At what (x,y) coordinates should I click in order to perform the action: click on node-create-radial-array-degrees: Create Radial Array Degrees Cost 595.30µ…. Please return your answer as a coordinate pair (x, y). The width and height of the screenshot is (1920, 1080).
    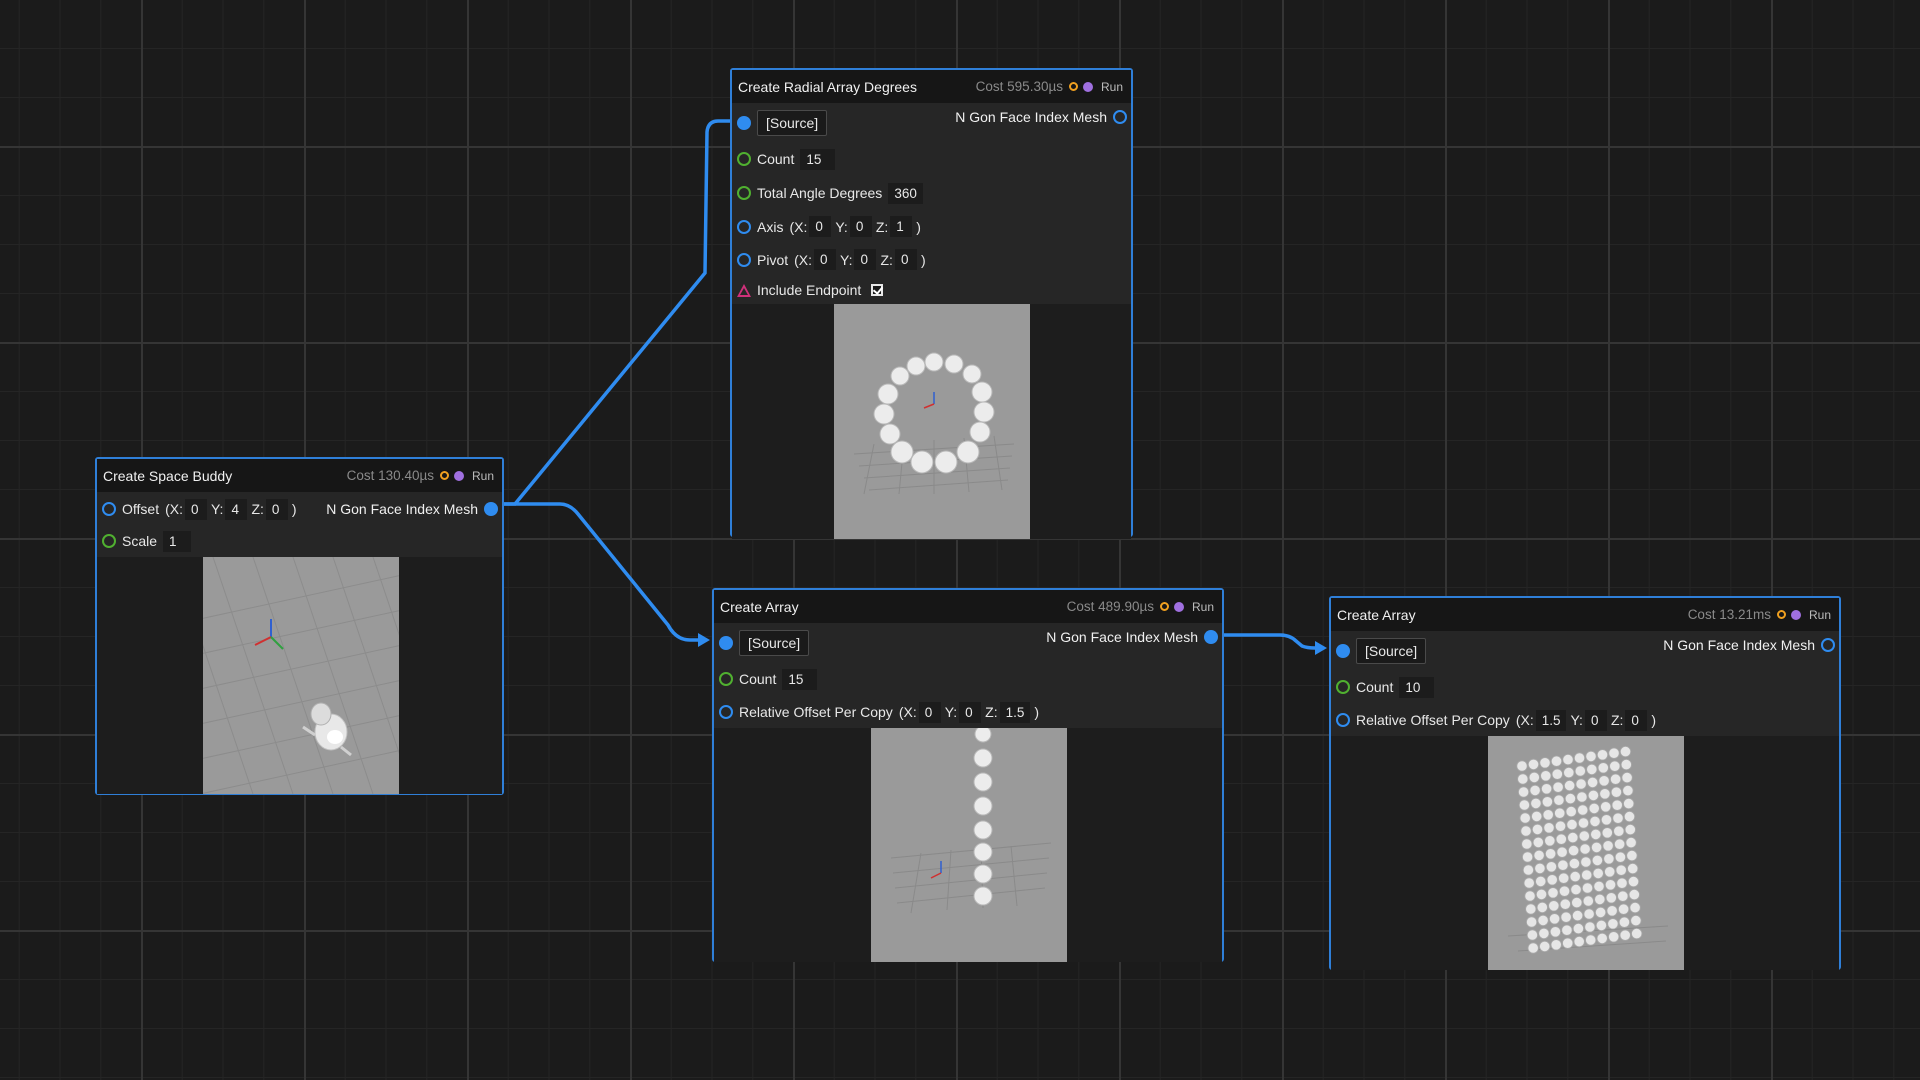
    Looking at the image, I should click on (931, 303).